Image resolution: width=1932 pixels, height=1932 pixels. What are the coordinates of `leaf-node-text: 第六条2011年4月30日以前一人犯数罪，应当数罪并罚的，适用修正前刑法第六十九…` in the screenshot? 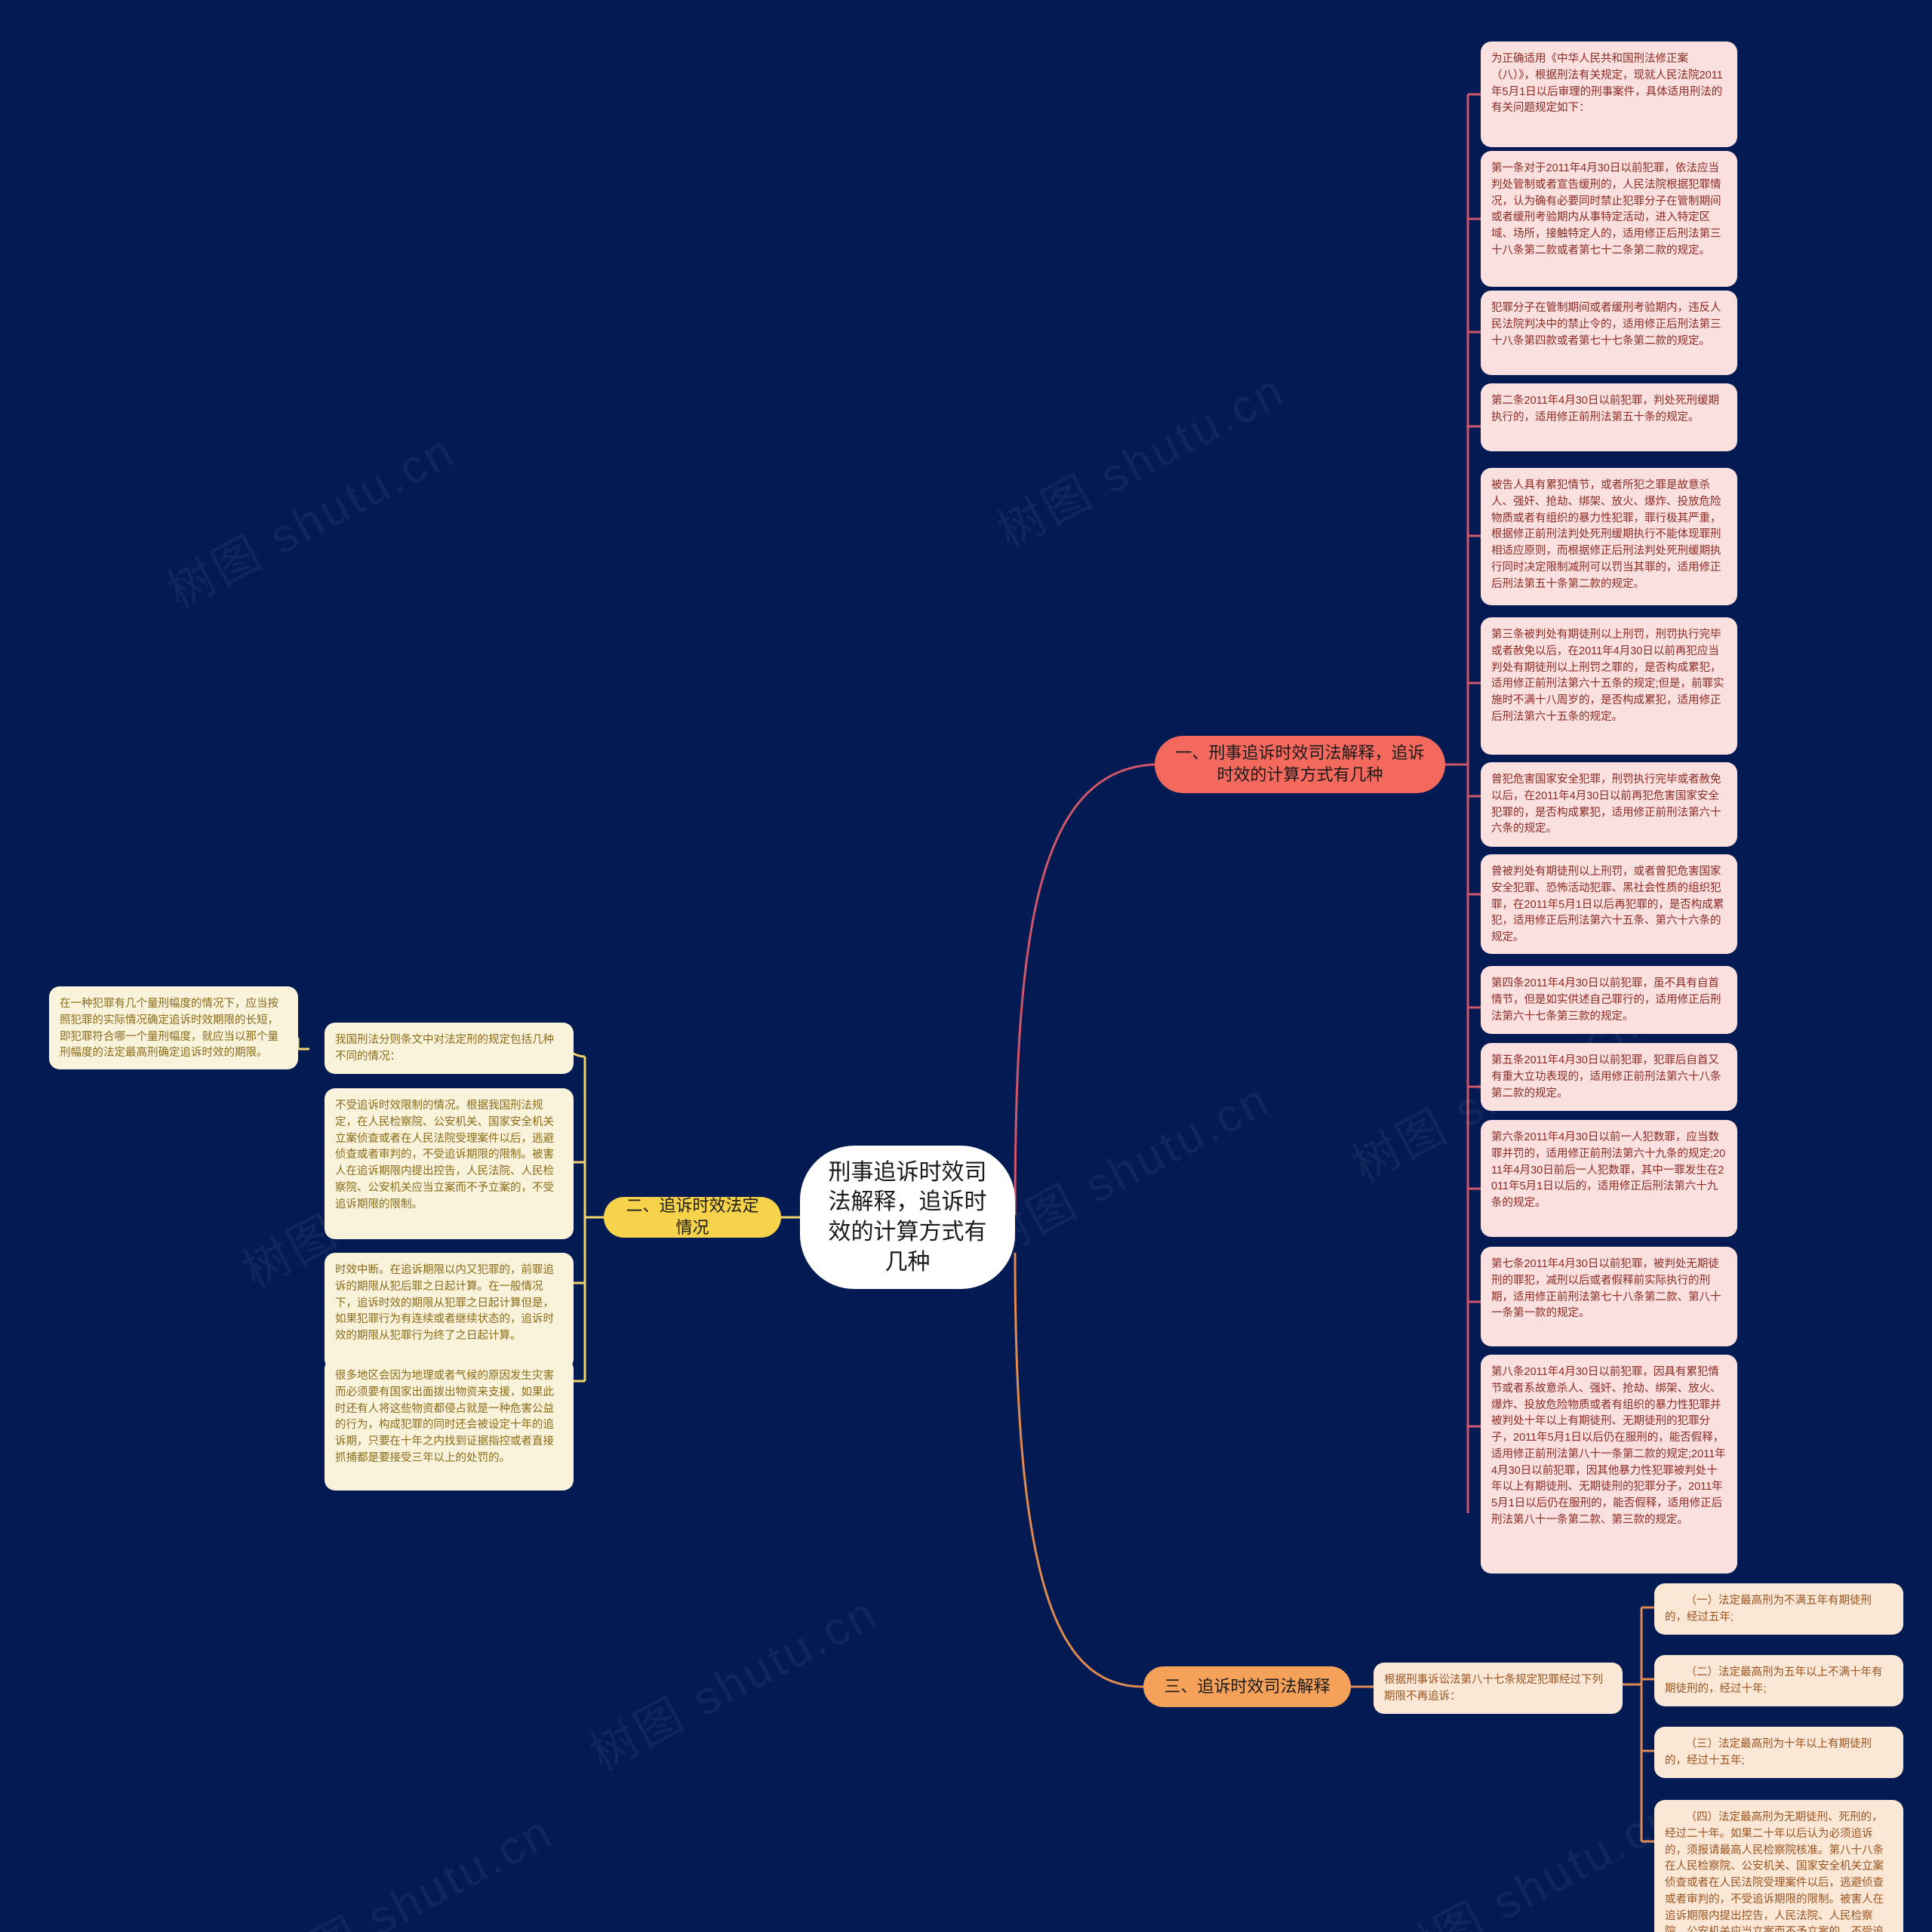 It's located at (1608, 1170).